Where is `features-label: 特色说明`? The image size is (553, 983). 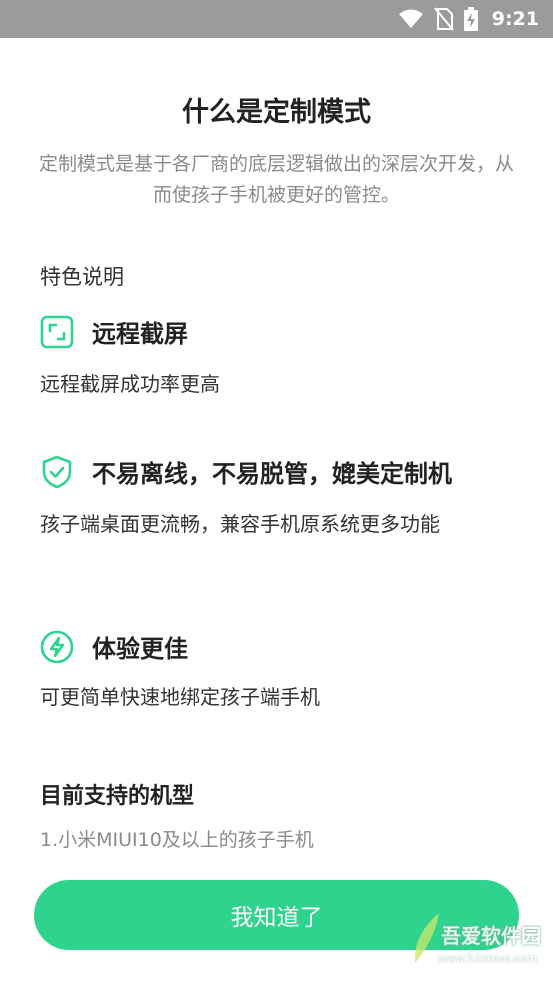
features-label: 特色说明 is located at coordinates (82, 277).